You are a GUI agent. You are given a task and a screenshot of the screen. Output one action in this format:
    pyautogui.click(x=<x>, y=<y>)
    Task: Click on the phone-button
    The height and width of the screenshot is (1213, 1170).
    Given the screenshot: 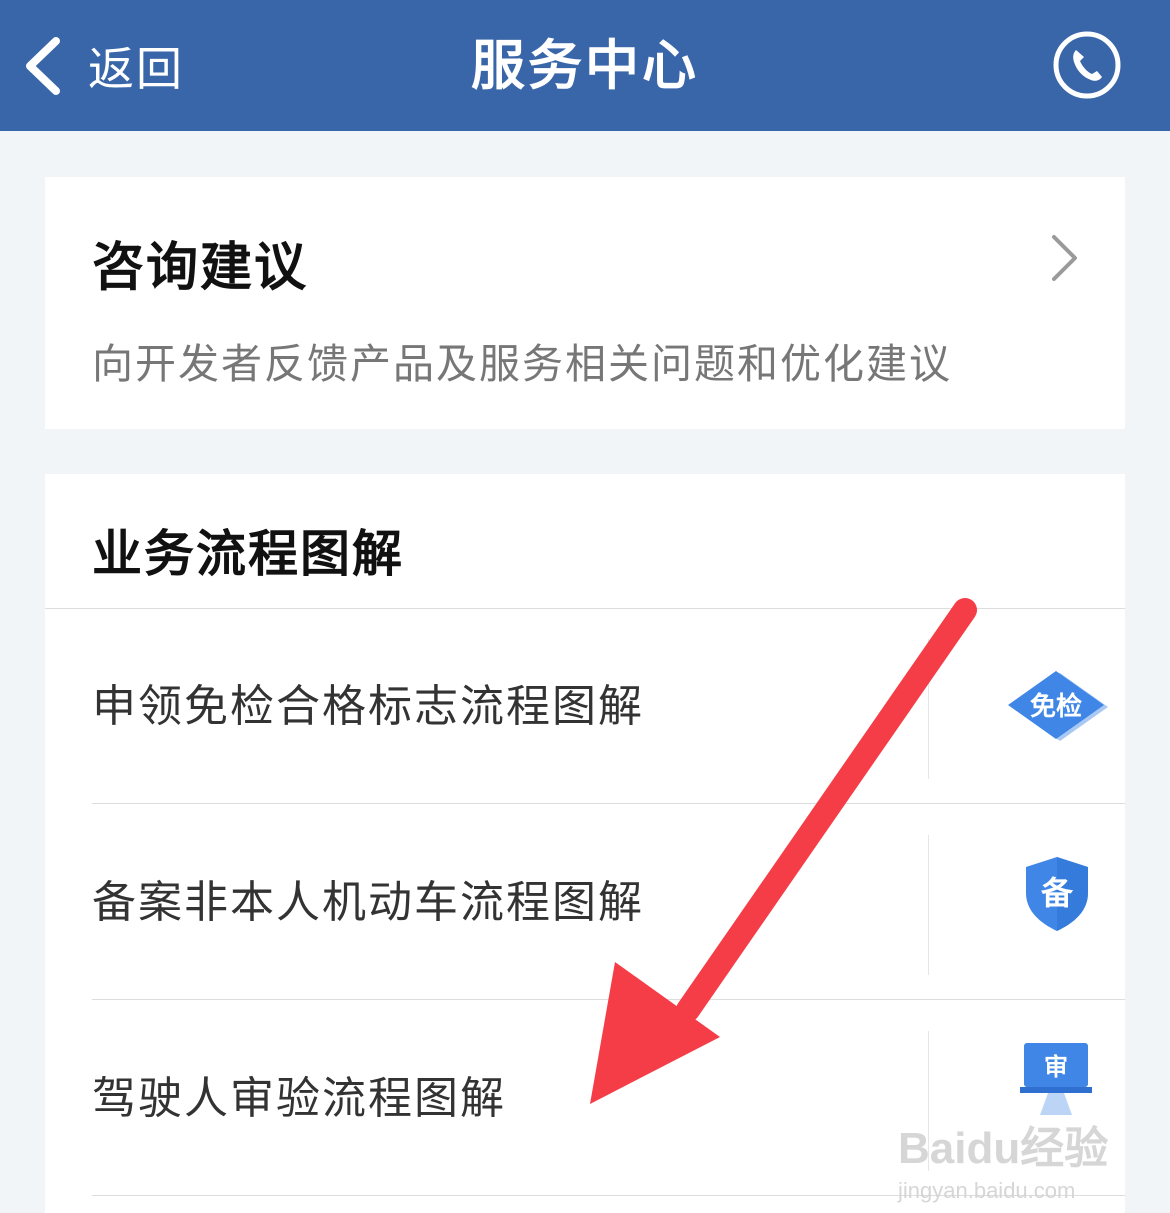 What is the action you would take?
    pyautogui.click(x=1087, y=65)
    